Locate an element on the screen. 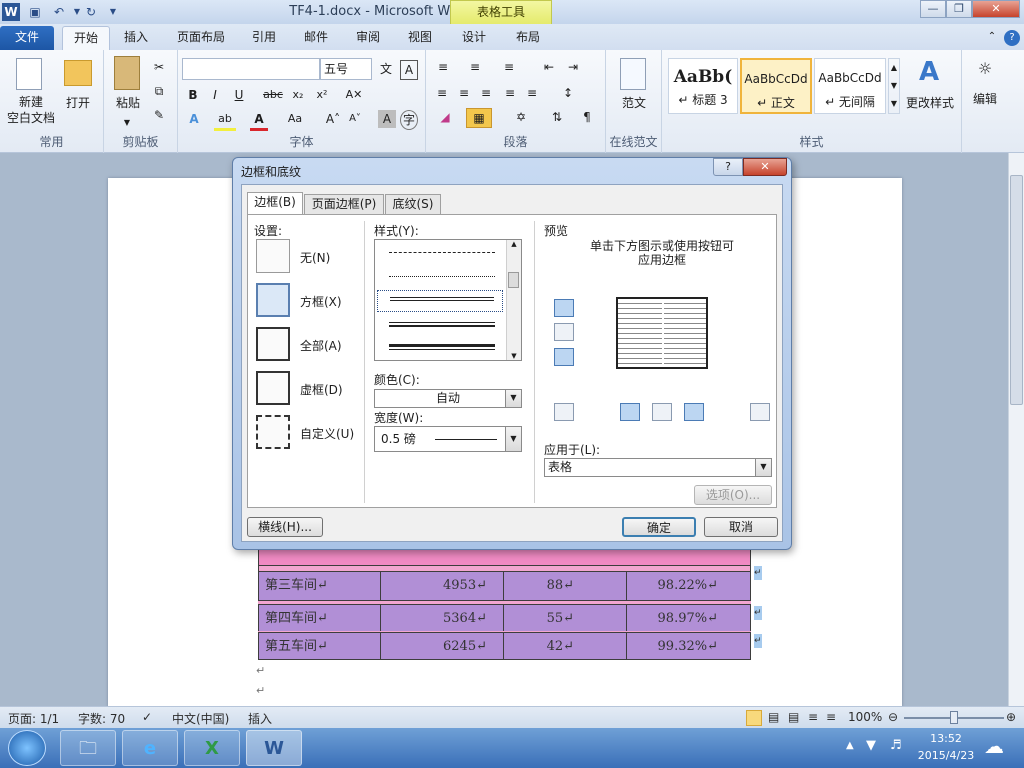 This screenshot has height=768, width=1024. copy-icon: ⧉ is located at coordinates (159, 91).